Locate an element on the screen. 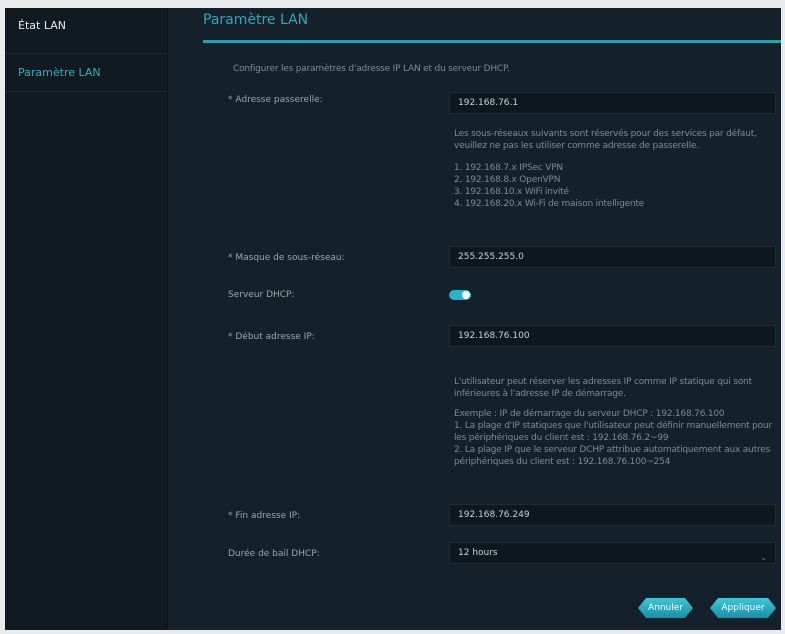 This screenshot has height=634, width=785. start-ip-input is located at coordinates (612, 336).